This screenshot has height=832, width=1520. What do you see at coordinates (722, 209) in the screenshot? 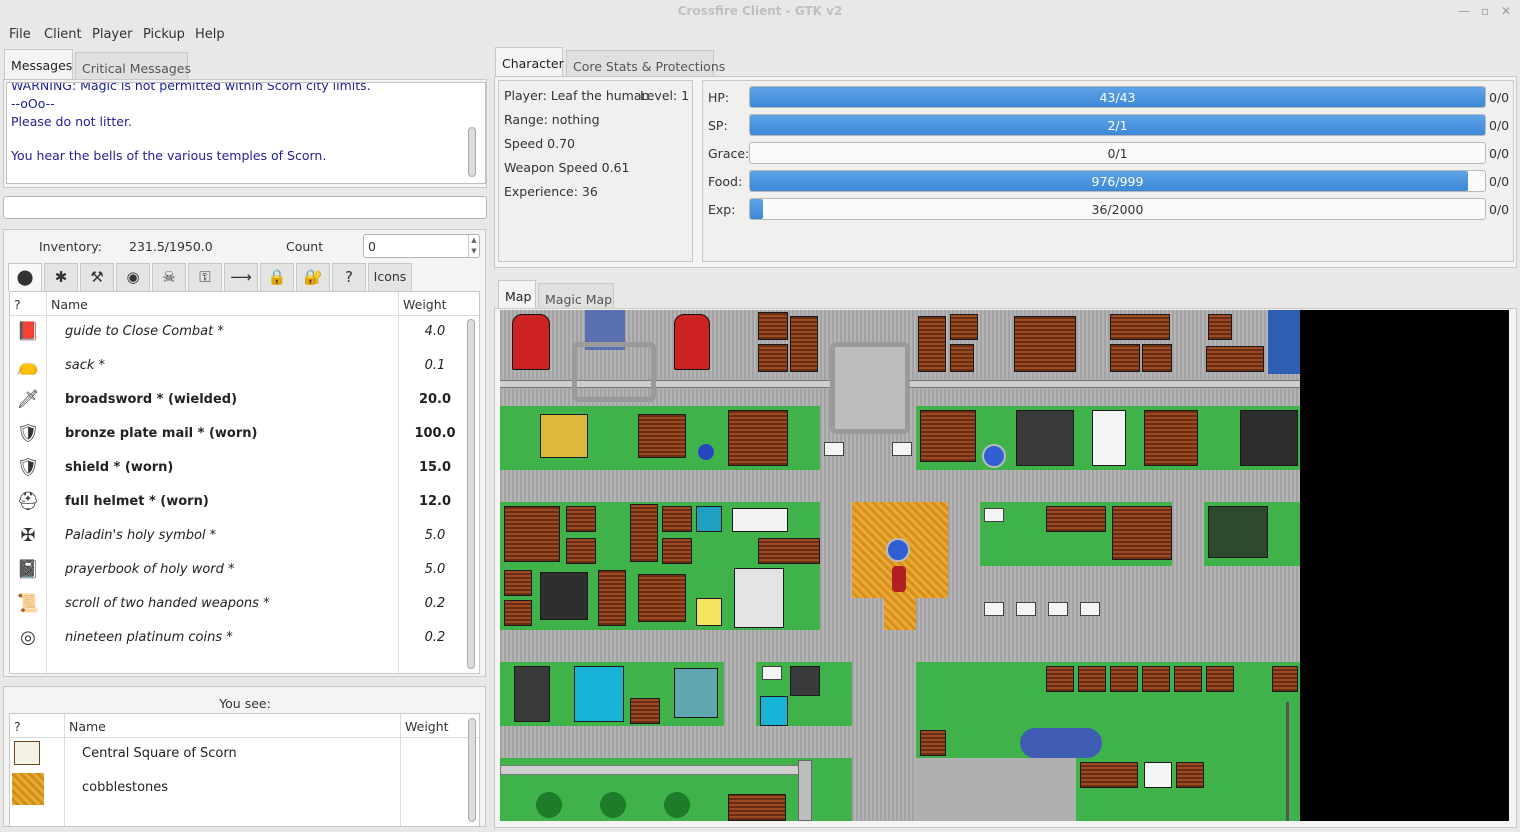
I see `stat-label: Exp:` at bounding box center [722, 209].